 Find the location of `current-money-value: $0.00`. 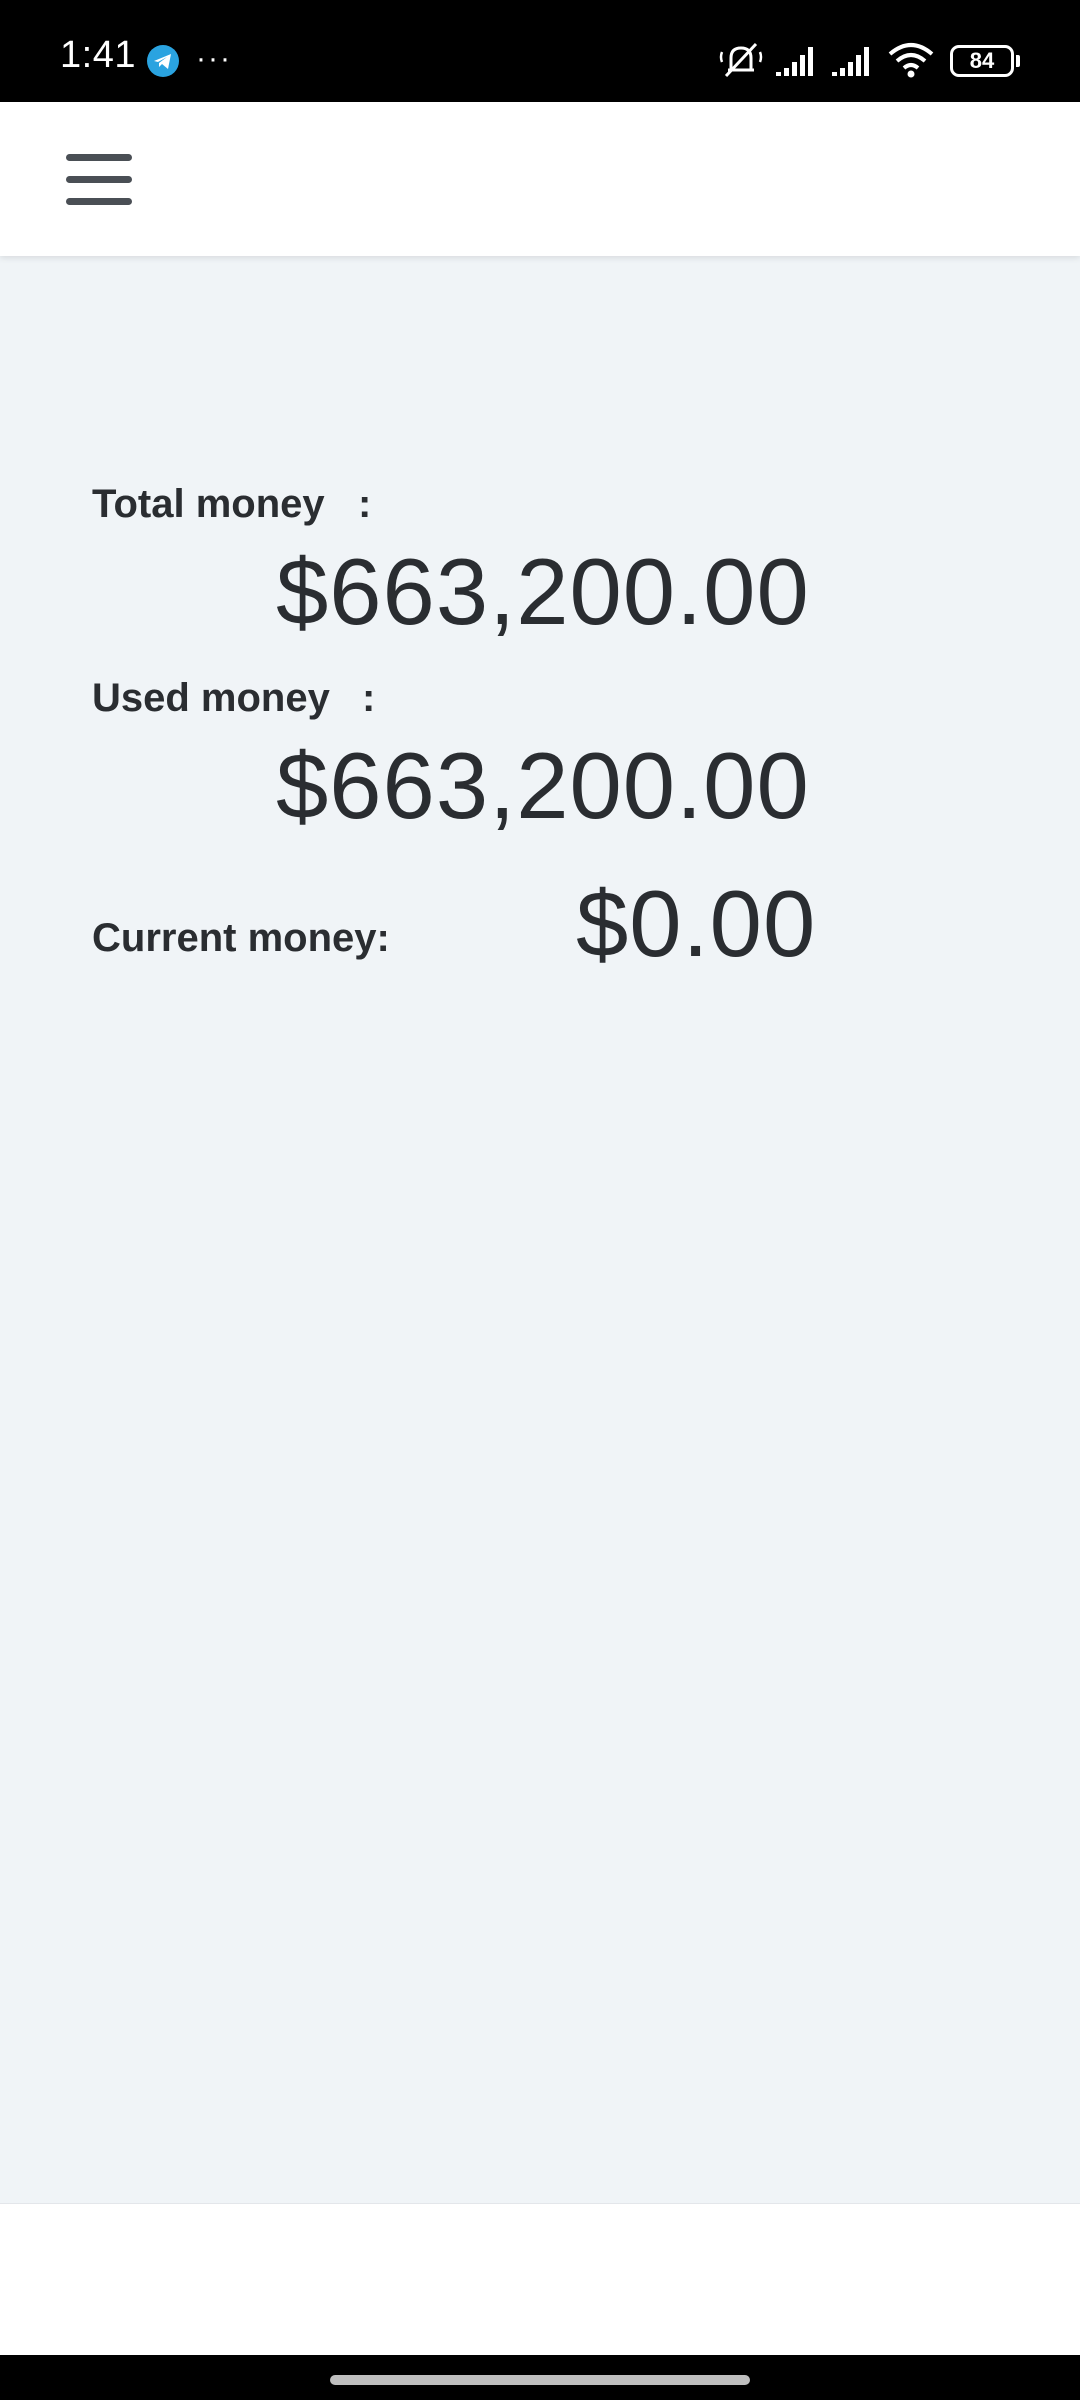

current-money-value: $0.00 is located at coordinates (696, 923).